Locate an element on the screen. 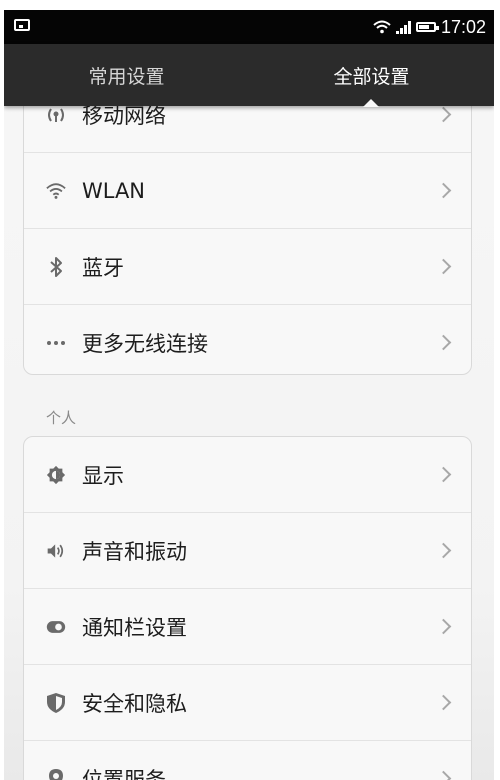 The height and width of the screenshot is (780, 500). settings-item-label: 安全和隐私 is located at coordinates (134, 703).